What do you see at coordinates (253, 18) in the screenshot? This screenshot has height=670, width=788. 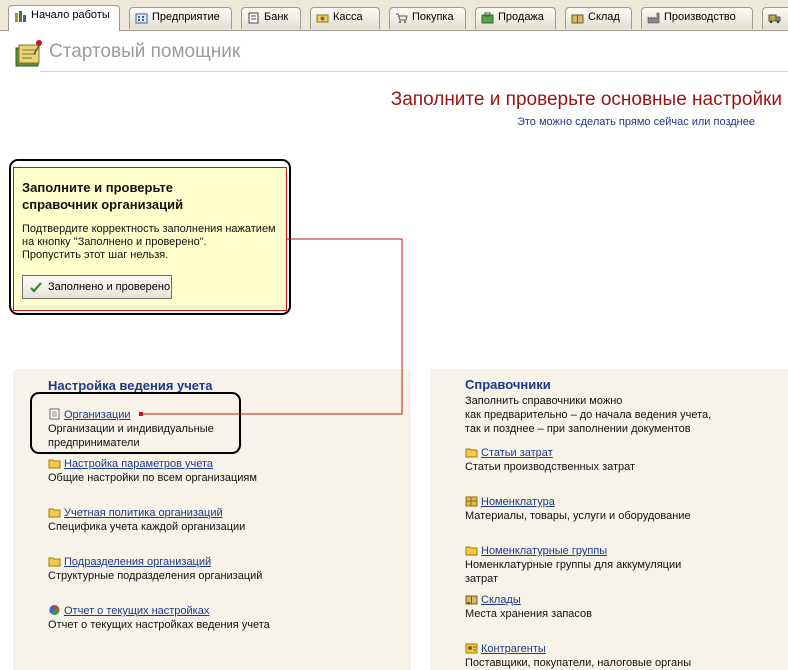 I see `bank-icon` at bounding box center [253, 18].